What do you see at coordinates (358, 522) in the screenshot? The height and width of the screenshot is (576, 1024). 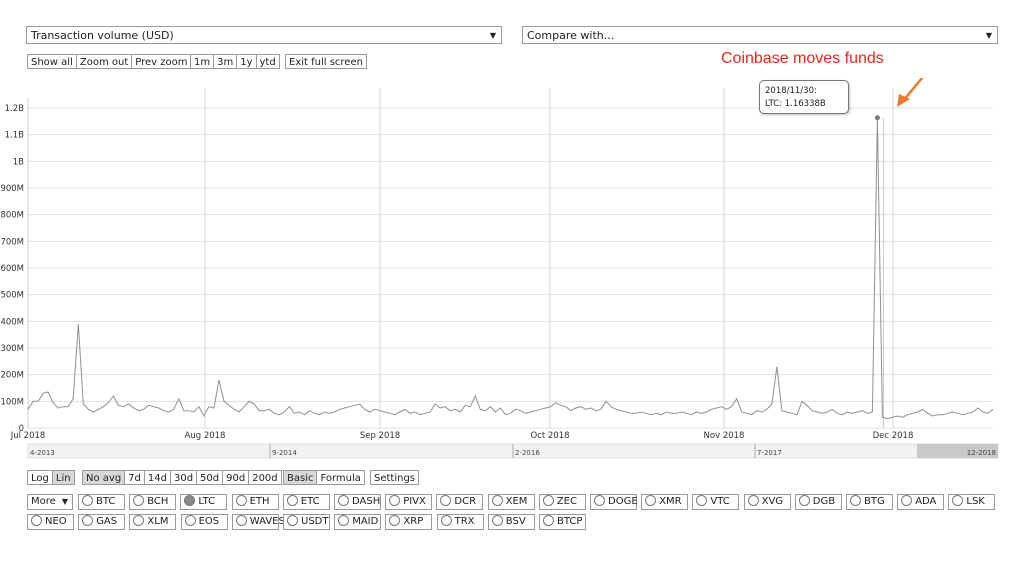 I see `coin-option-maid: MAID` at bounding box center [358, 522].